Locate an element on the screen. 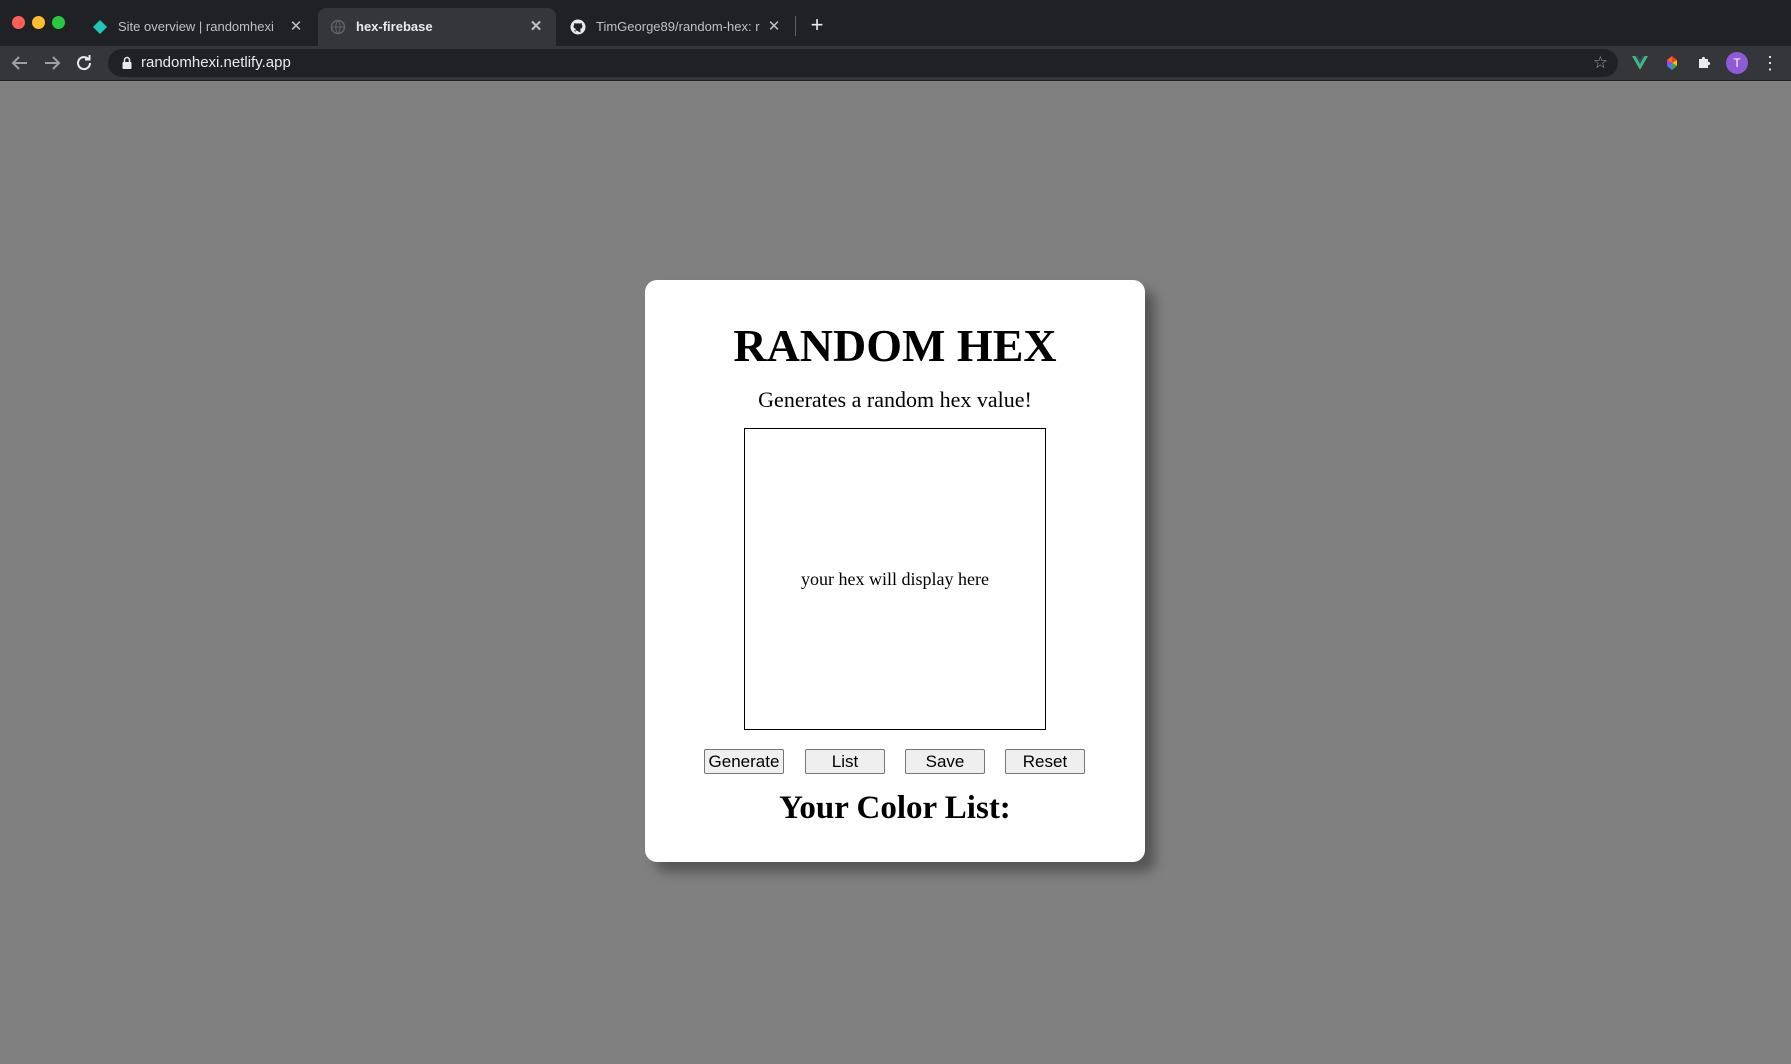  hex-display-box: your hex will display here is located at coordinates (895, 579).